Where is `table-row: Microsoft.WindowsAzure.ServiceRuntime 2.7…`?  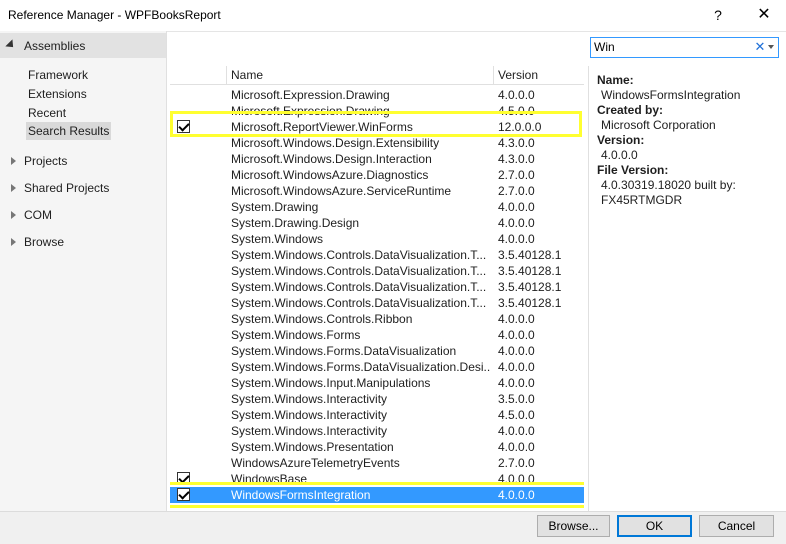 table-row: Microsoft.WindowsAzure.ServiceRuntime 2.7… is located at coordinates (377, 191).